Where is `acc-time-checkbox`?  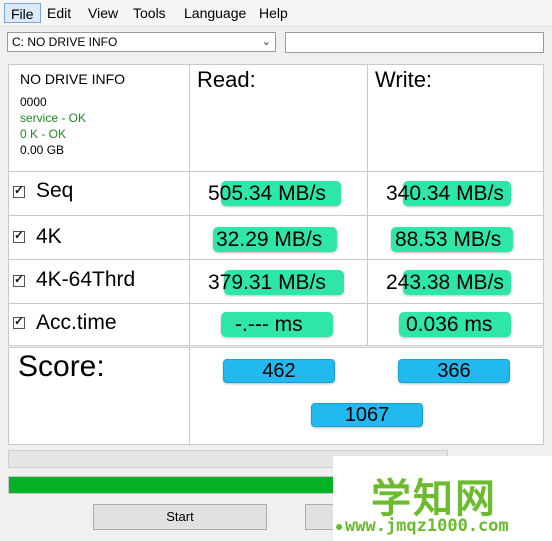
acc-time-checkbox is located at coordinates (19, 321).